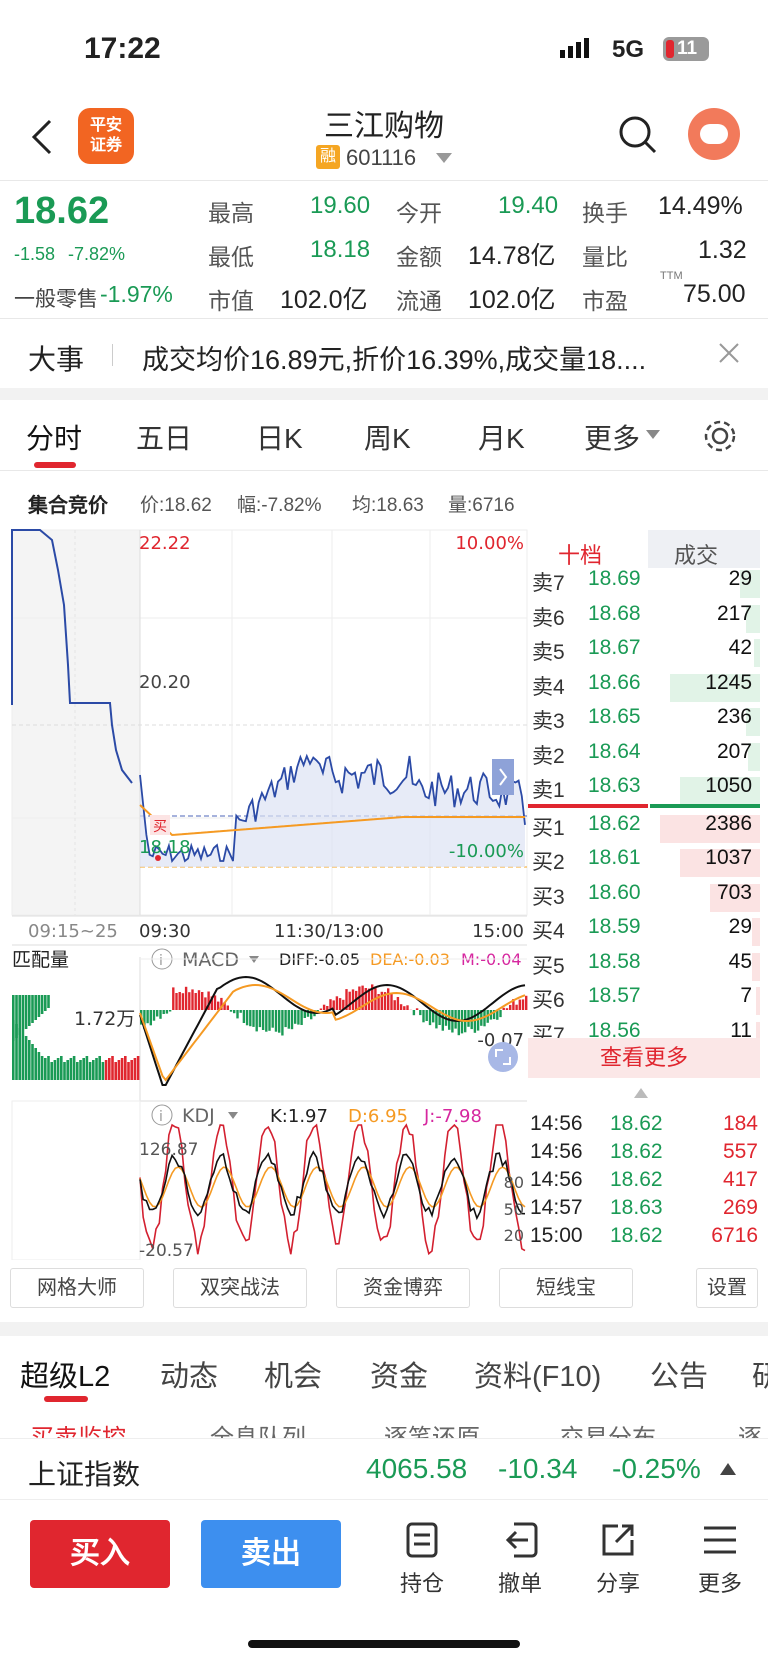 Image resolution: width=768 pixels, height=1665 pixels. What do you see at coordinates (588, 549) in the screenshot?
I see `orderbook-tab-ten: 十档` at bounding box center [588, 549].